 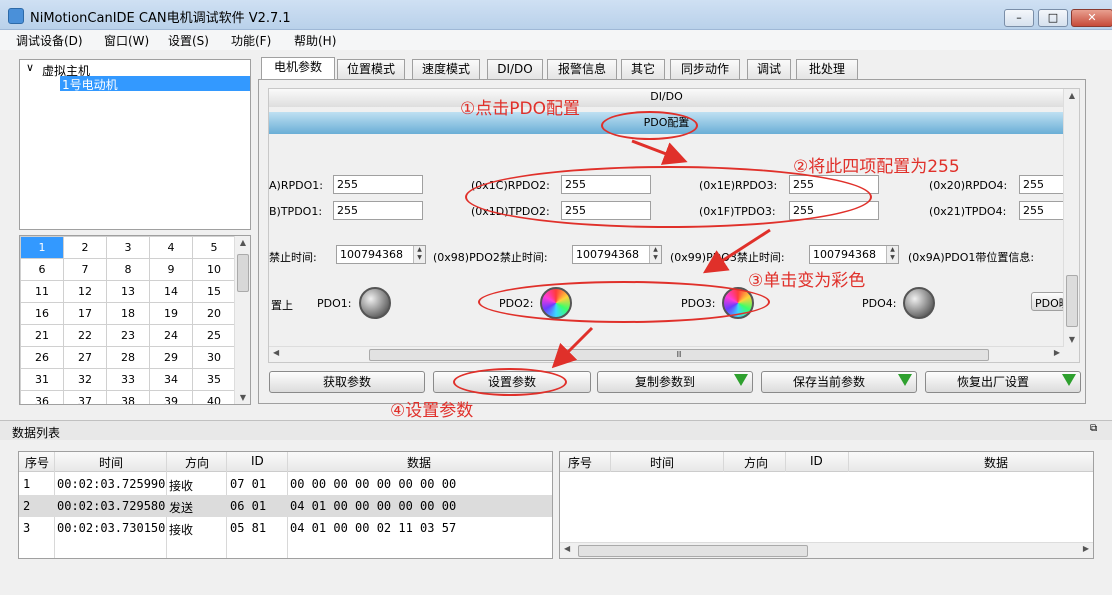 I want to click on restore-icon: ⧉, so click(x=1093, y=428).